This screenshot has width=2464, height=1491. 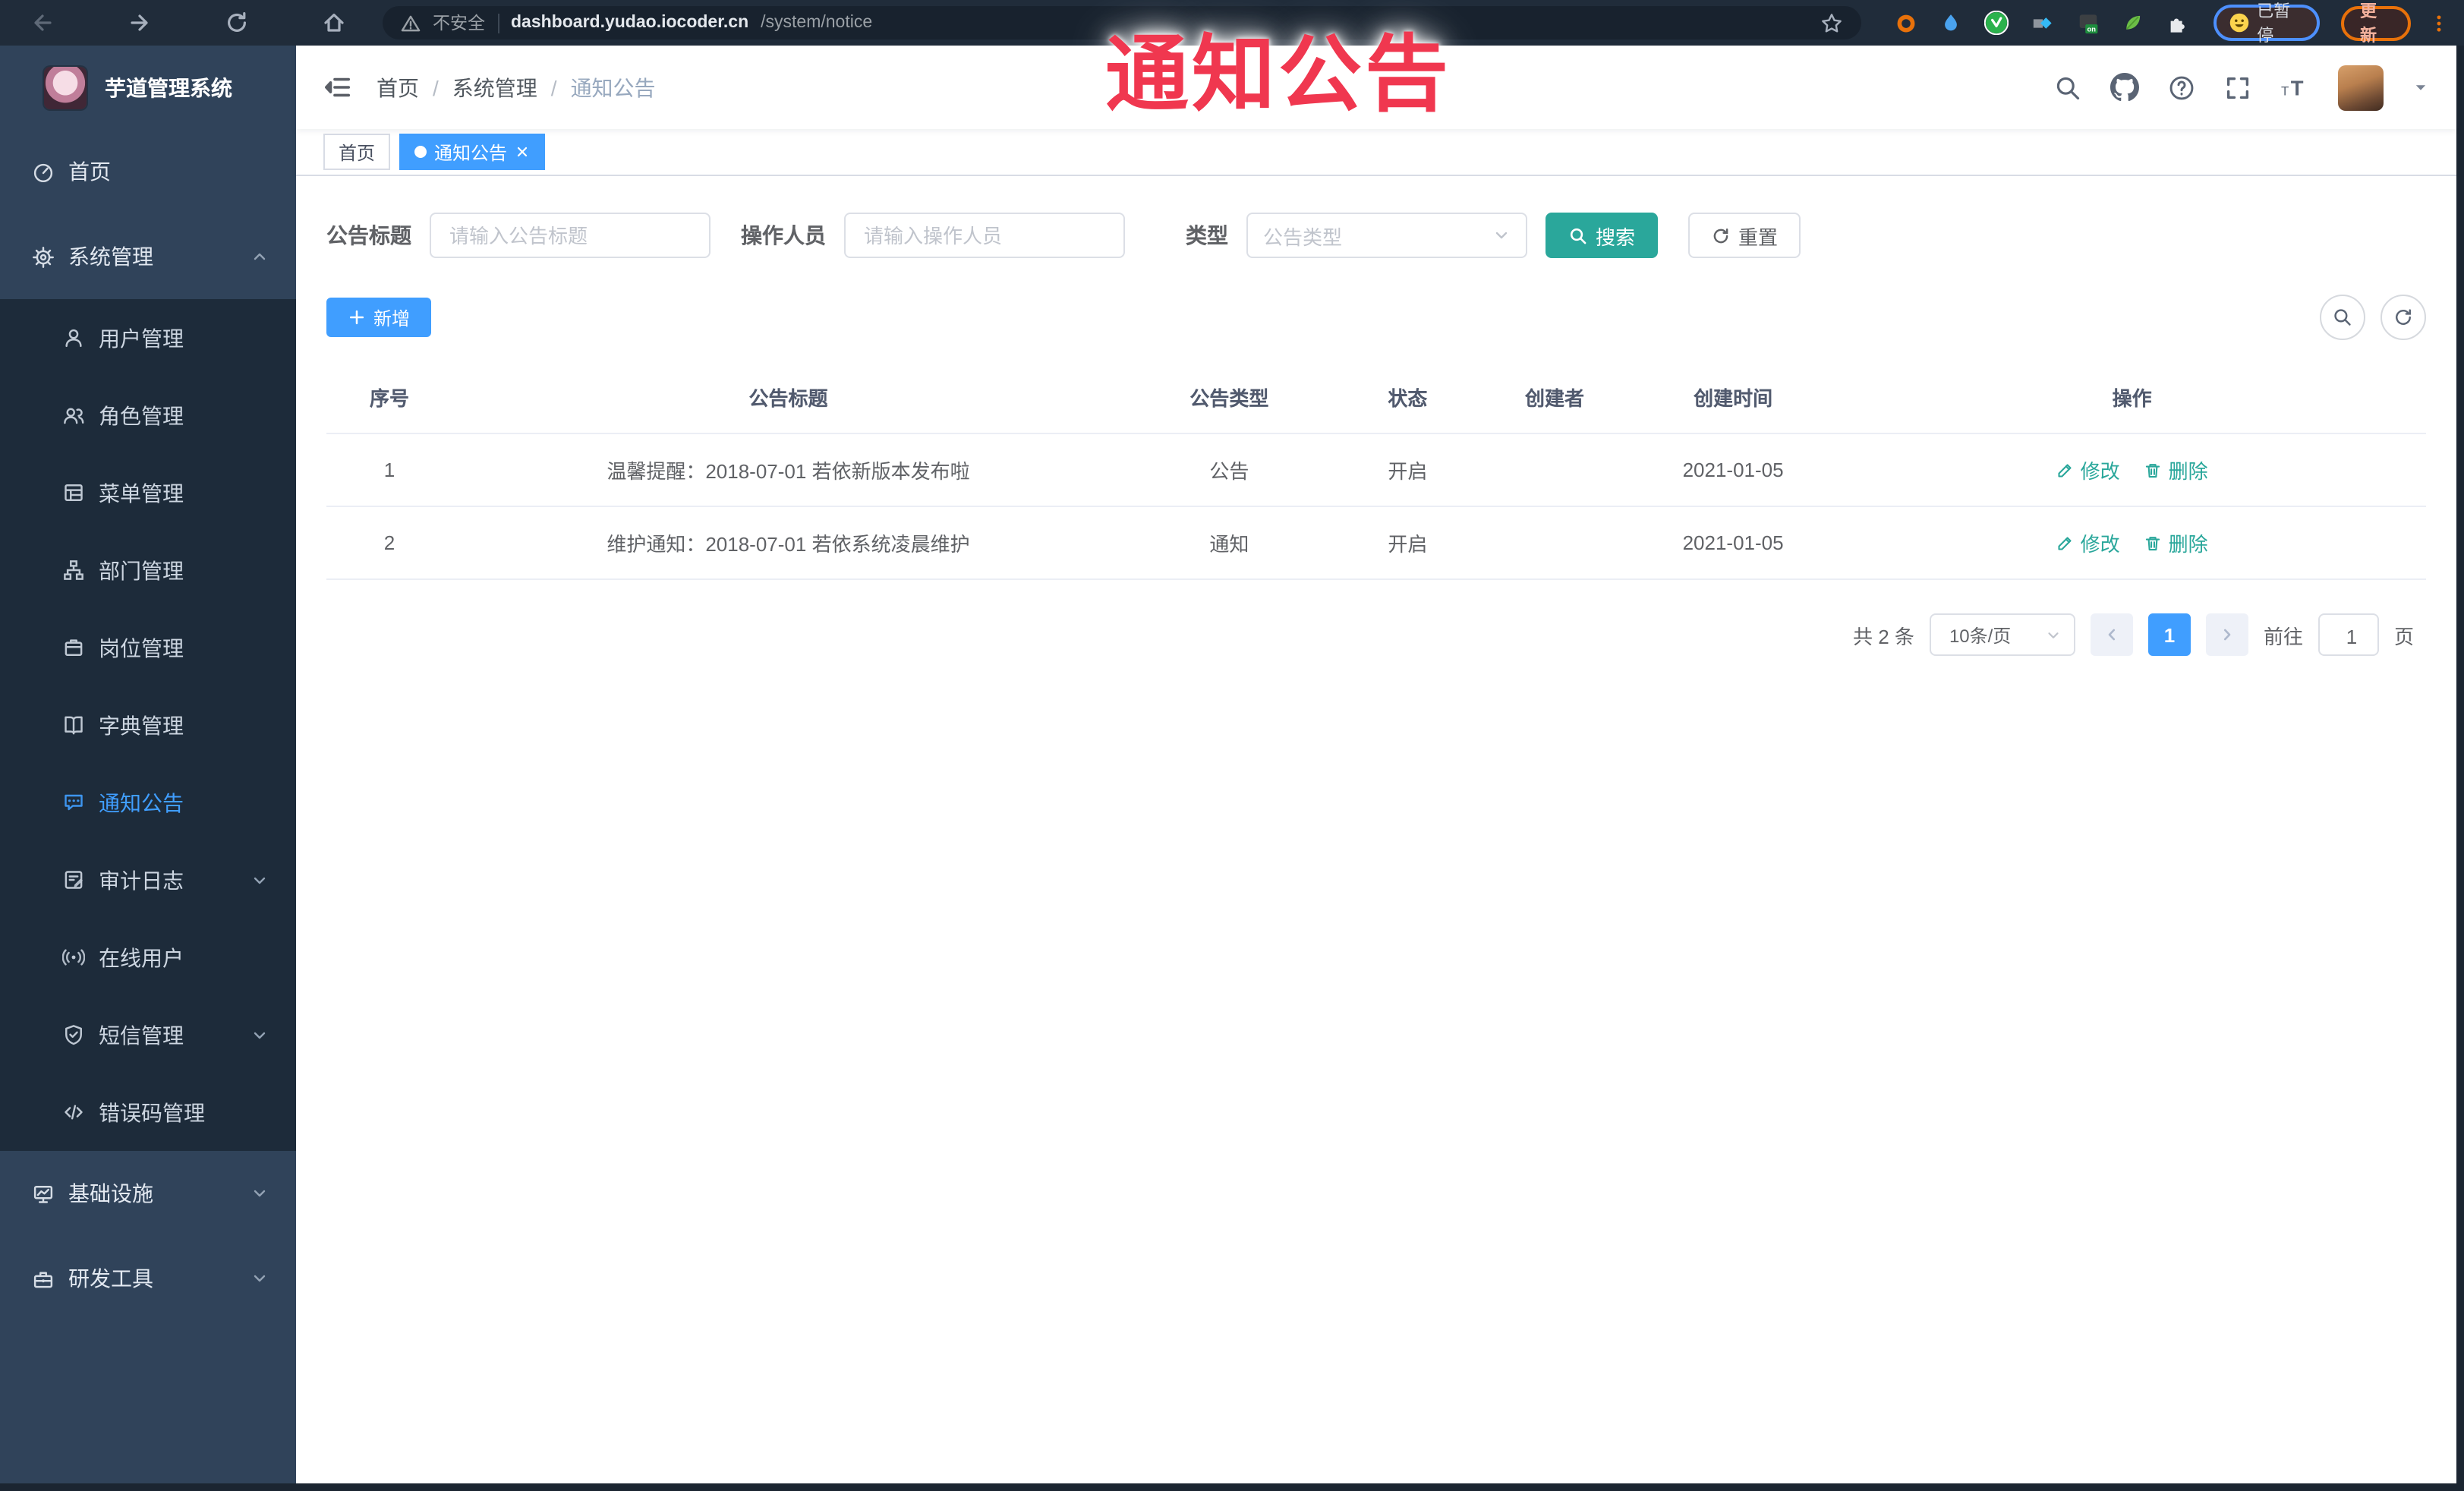 What do you see at coordinates (73, 1034) in the screenshot?
I see `shield-icon` at bounding box center [73, 1034].